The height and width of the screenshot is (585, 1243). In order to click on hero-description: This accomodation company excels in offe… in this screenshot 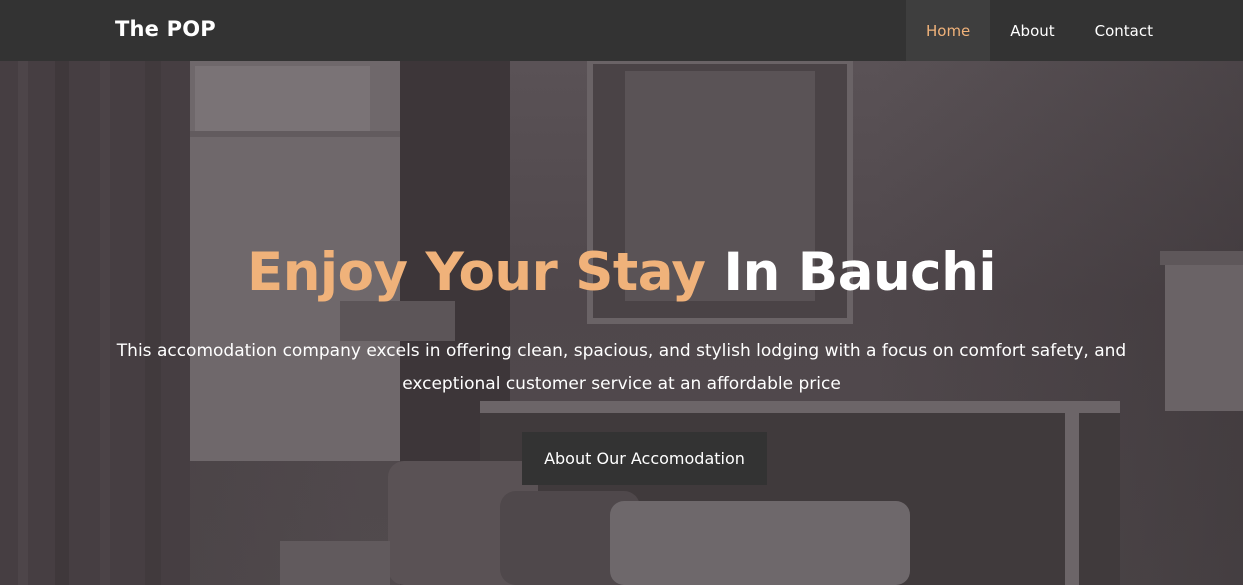, I will do `click(621, 368)`.